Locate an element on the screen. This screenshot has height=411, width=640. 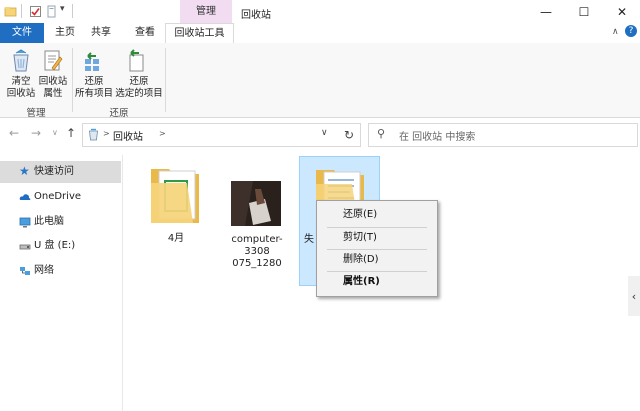
tab-view: 查看 is located at coordinates (145, 33).